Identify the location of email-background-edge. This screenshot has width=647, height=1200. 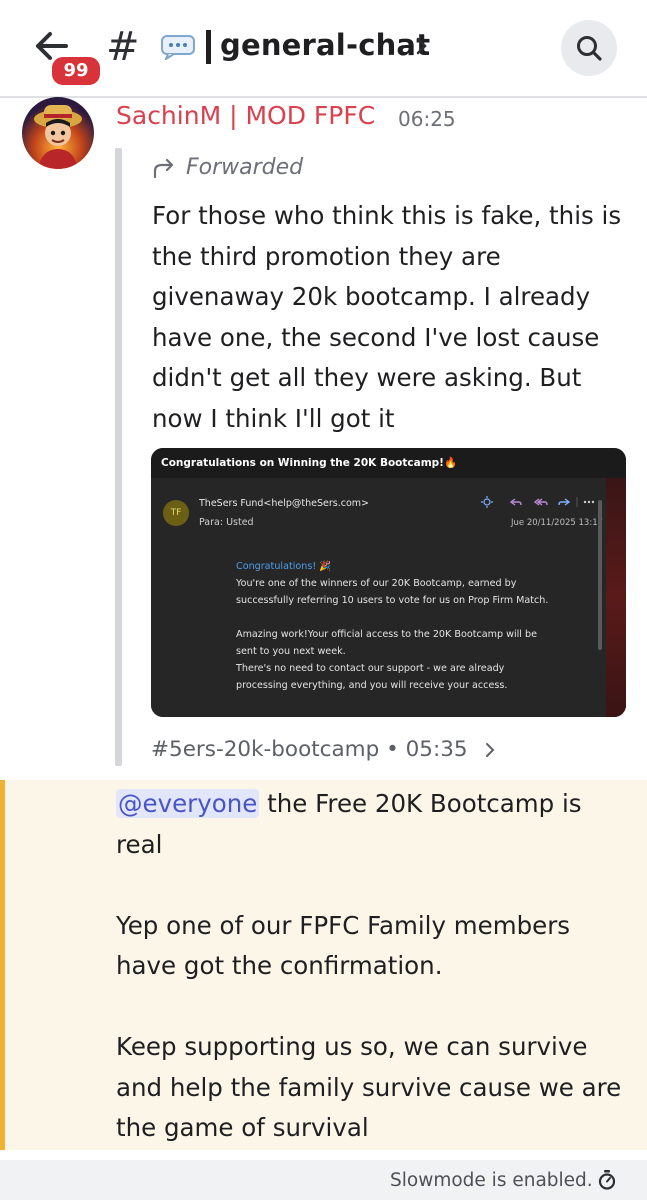
(616, 597).